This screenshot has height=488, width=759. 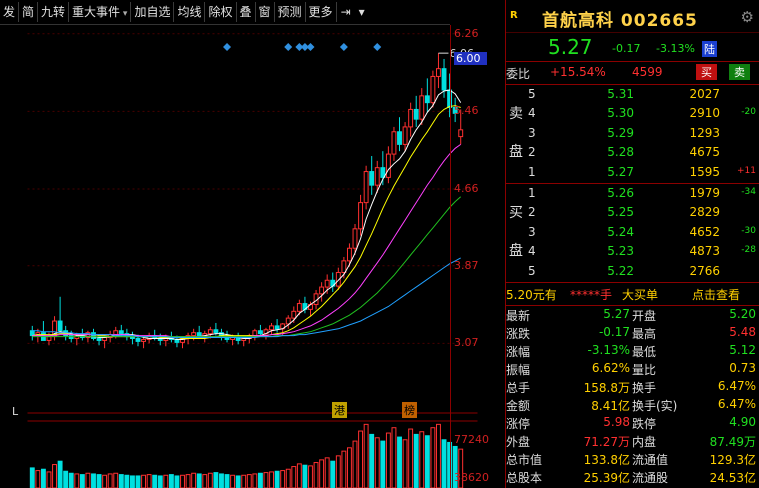 I want to click on toolbar-item-10: 更多, so click(x=321, y=12).